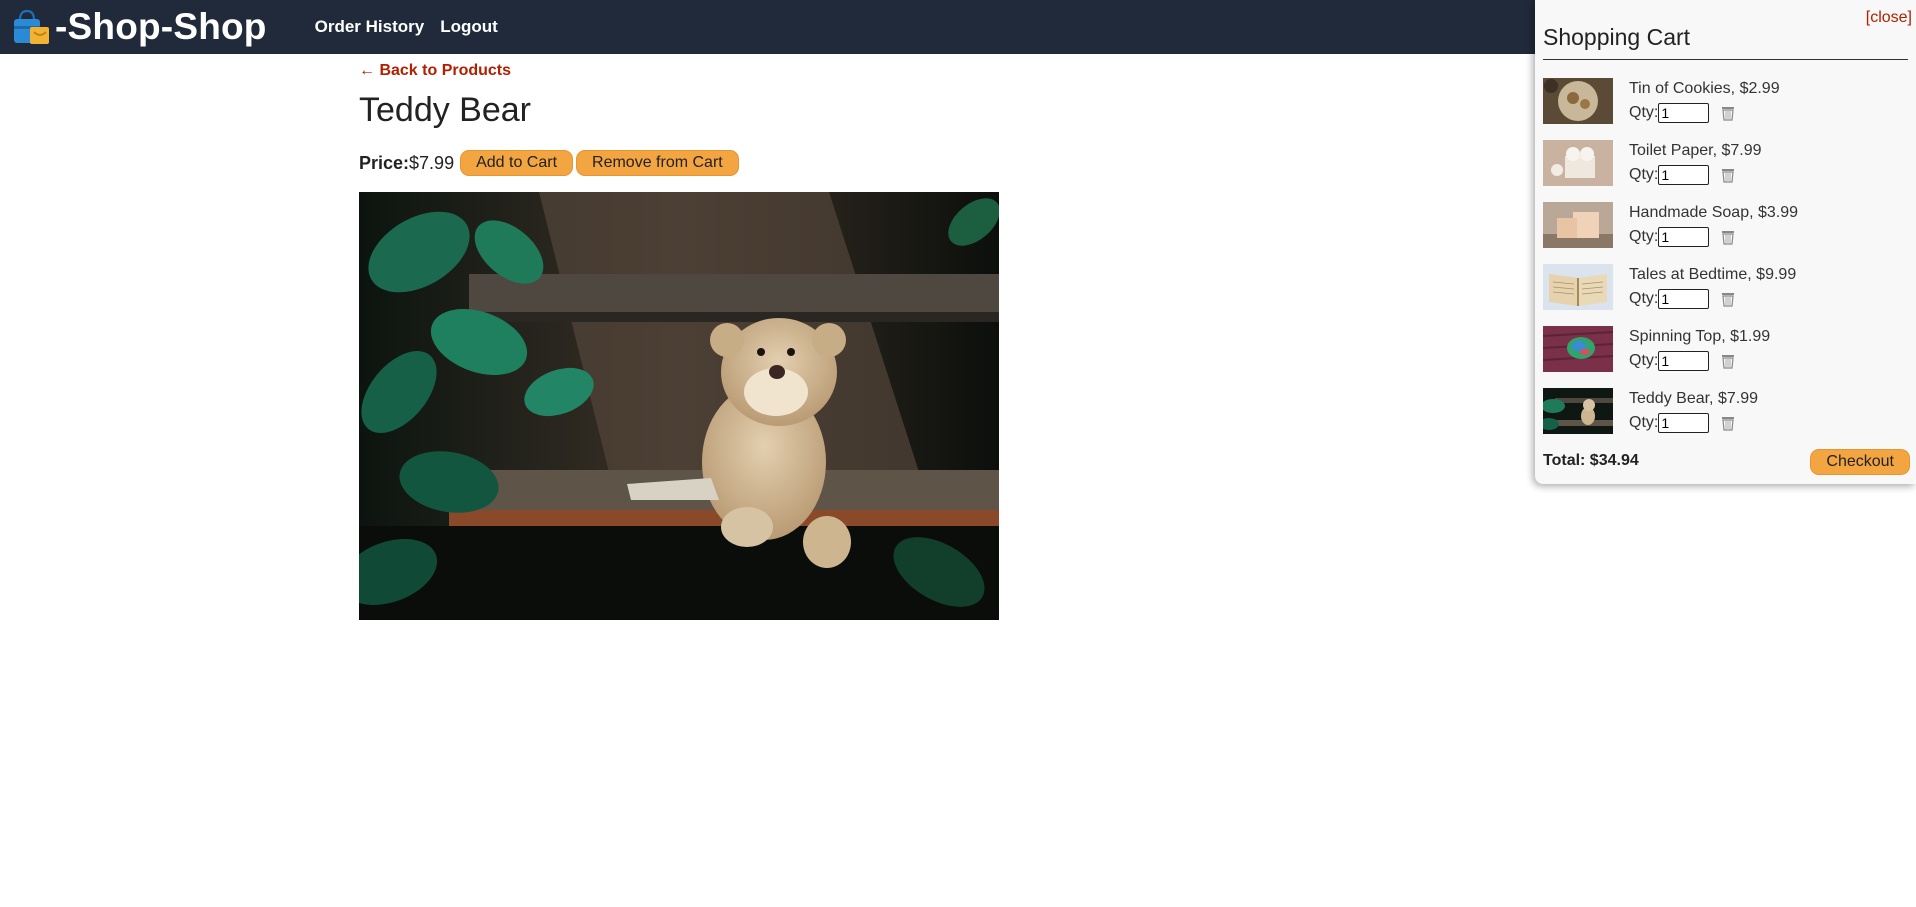  What do you see at coordinates (469, 27) in the screenshot?
I see `nav-logout-link: Logout` at bounding box center [469, 27].